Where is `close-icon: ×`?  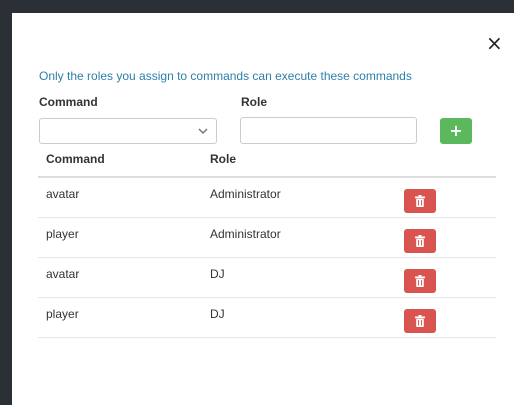 close-icon: × is located at coordinates (494, 43).